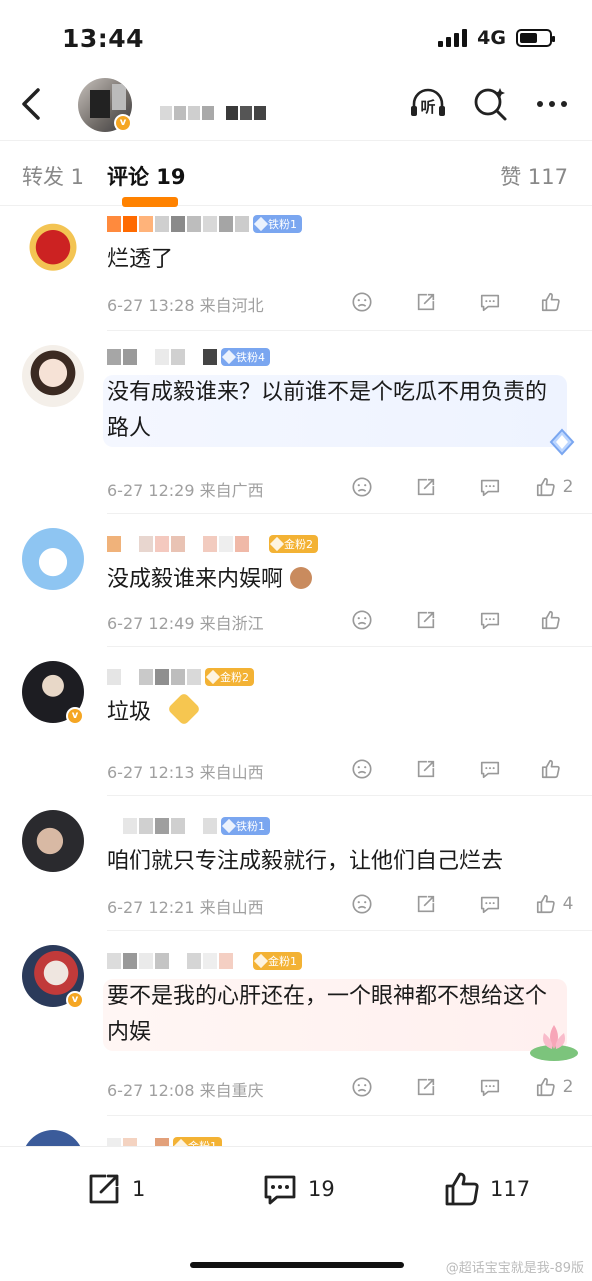 Image resolution: width=592 pixels, height=1281 pixels. What do you see at coordinates (427, 107) in the screenshot?
I see `svg-text: 听` at bounding box center [427, 107].